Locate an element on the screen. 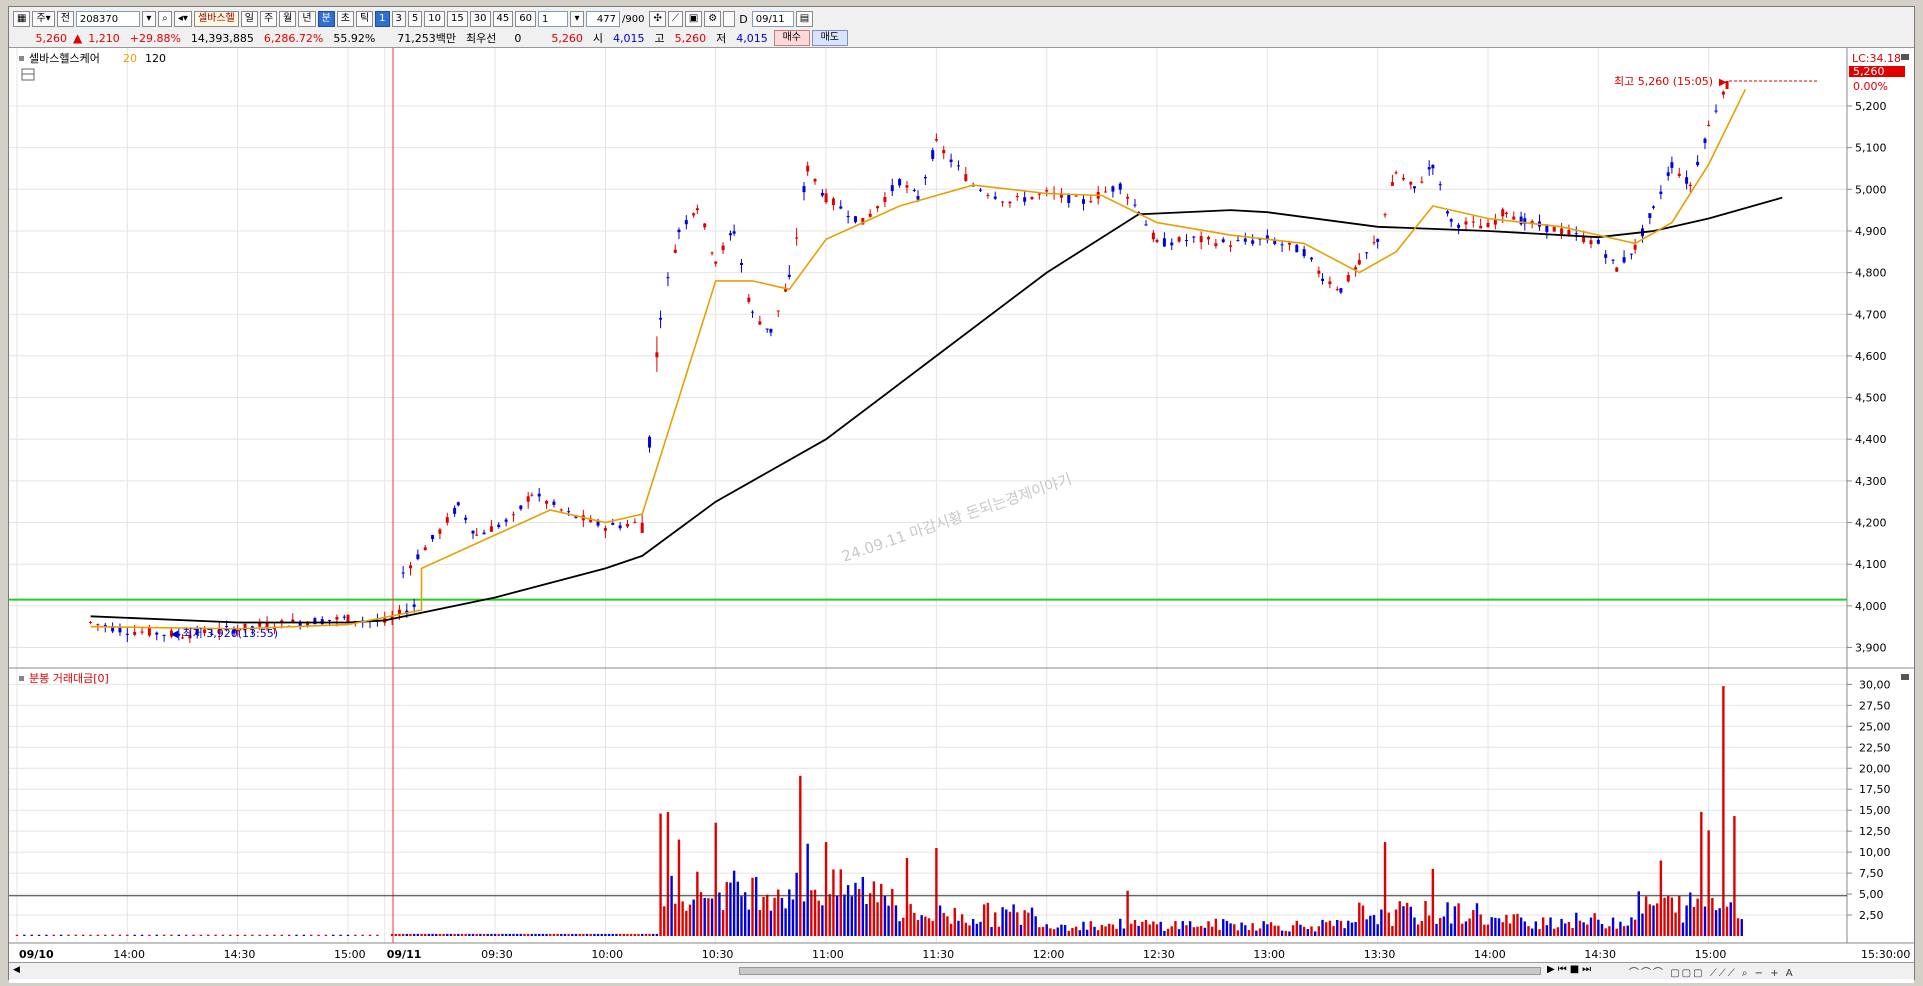  prev-button: 전 is located at coordinates (65, 19).